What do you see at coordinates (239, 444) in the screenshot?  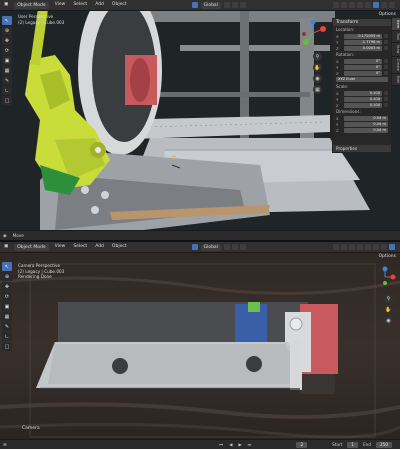 I see `play-icon: ▶` at bounding box center [239, 444].